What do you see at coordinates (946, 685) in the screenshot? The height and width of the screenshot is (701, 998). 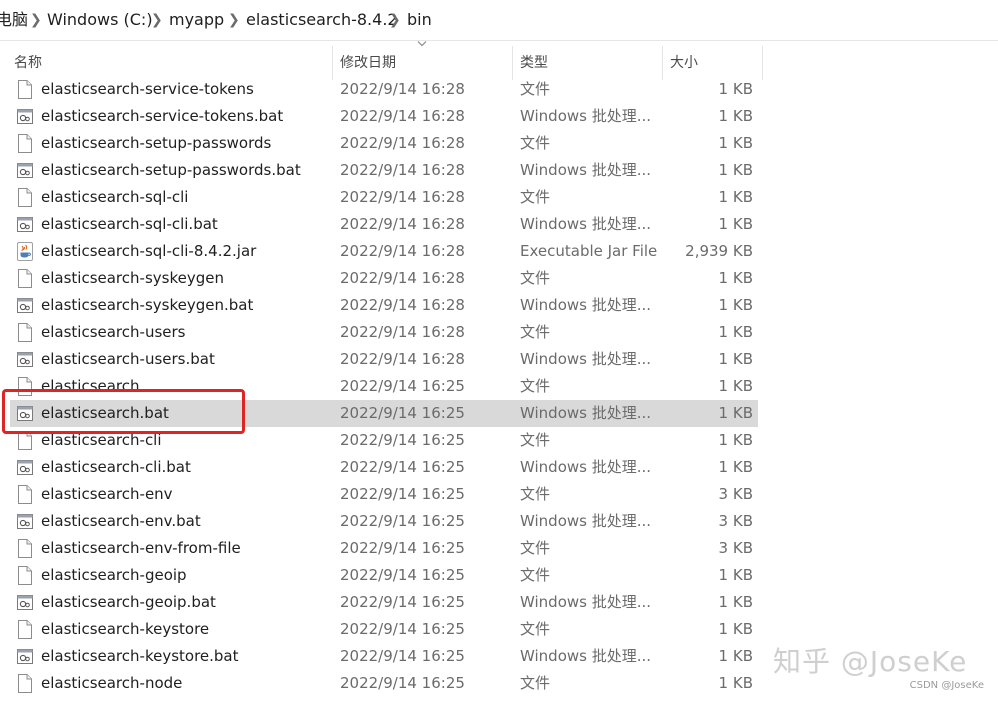 I see `credit-text: CSDN @JoseKe` at bounding box center [946, 685].